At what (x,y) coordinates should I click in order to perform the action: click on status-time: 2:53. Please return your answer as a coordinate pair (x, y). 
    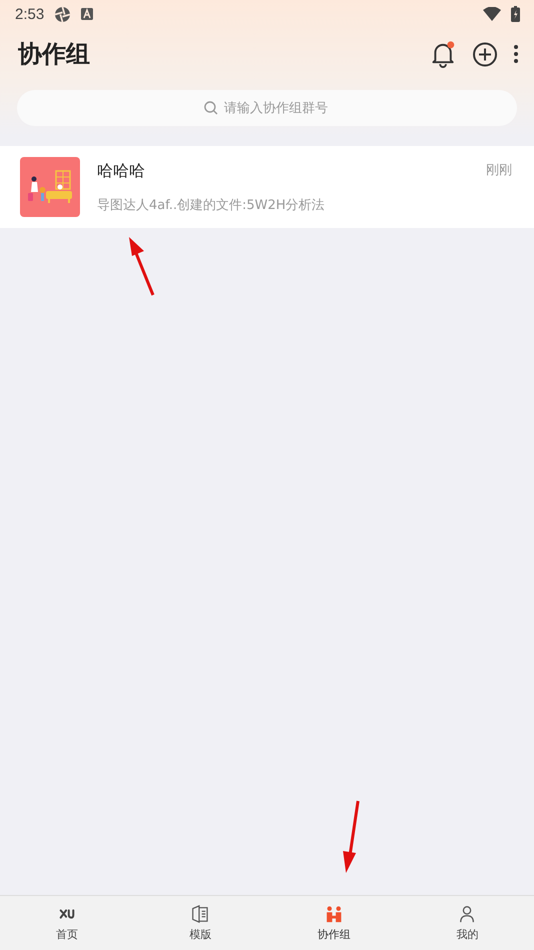
    Looking at the image, I should click on (29, 14).